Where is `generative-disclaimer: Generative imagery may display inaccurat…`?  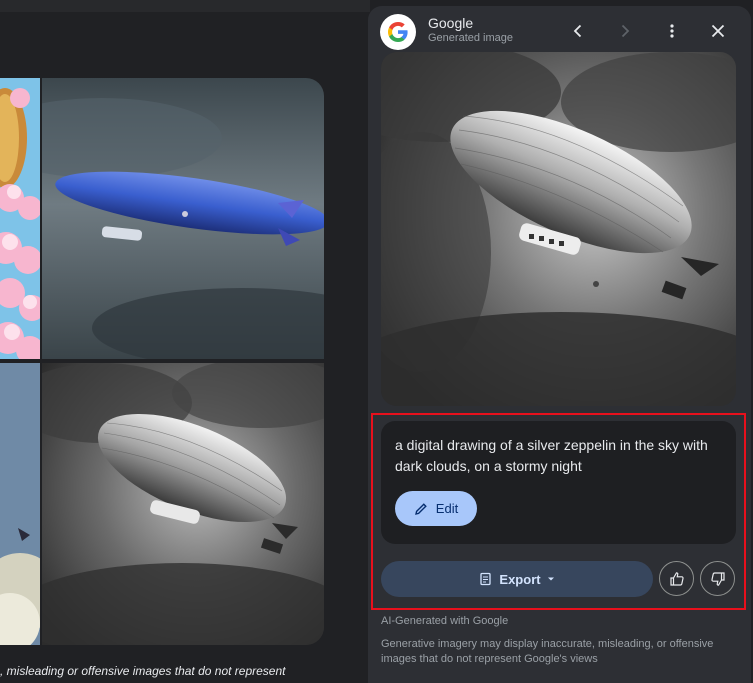 generative-disclaimer: Generative imagery may display inaccurat… is located at coordinates (547, 651).